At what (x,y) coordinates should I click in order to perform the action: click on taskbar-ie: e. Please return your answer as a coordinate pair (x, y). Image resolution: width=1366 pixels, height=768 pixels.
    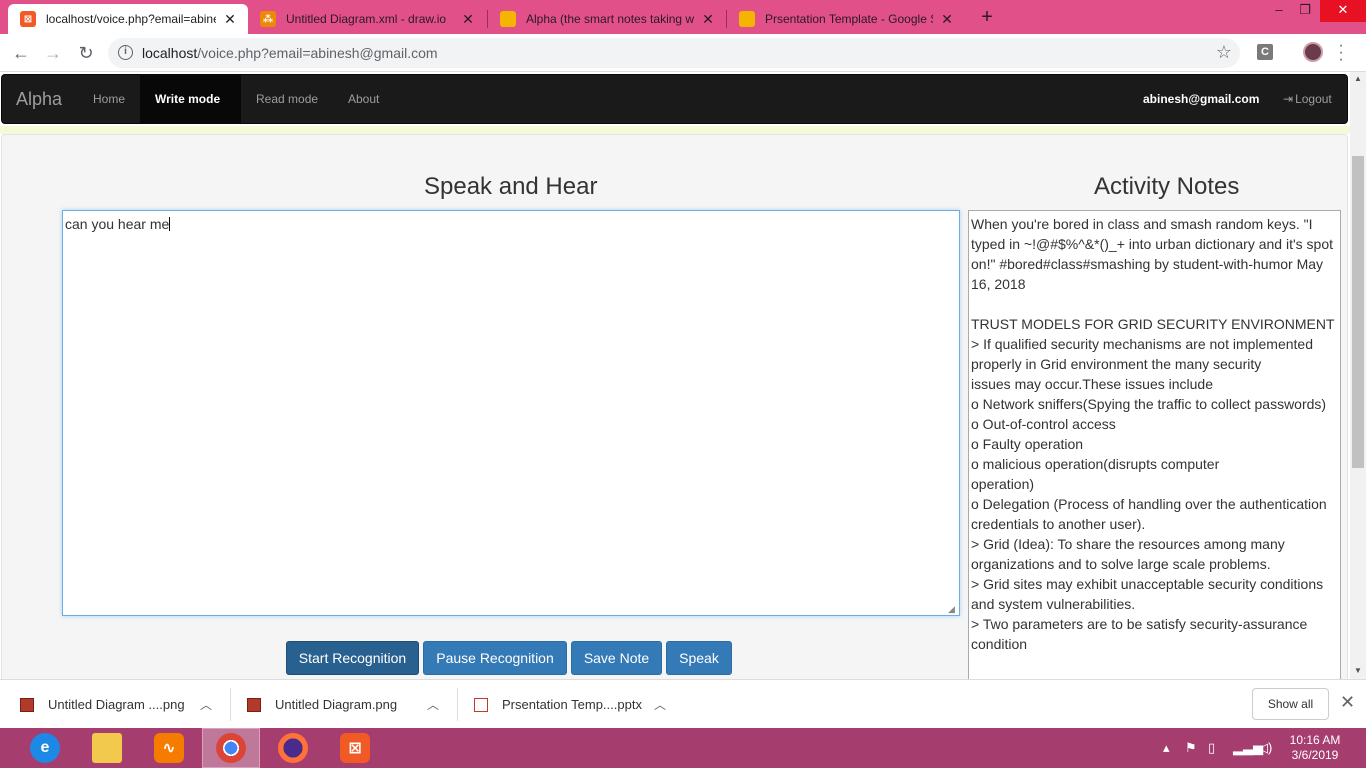
    Looking at the image, I should click on (45, 748).